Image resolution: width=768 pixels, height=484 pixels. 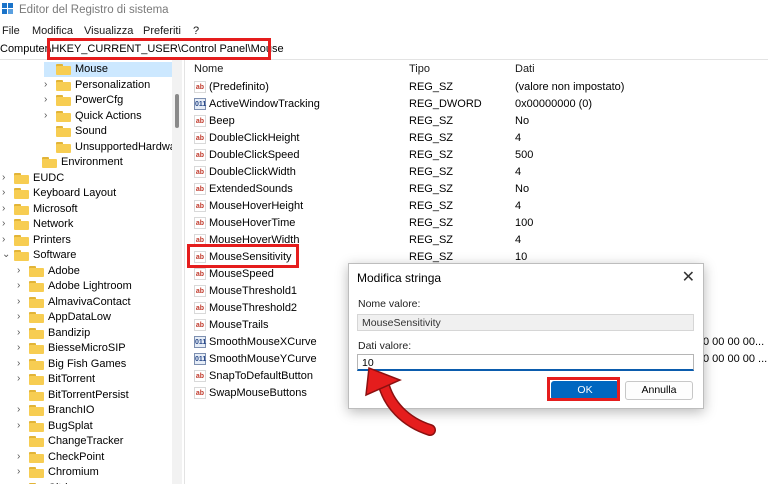 I want to click on tree-node: › EUDC, so click(x=82, y=178).